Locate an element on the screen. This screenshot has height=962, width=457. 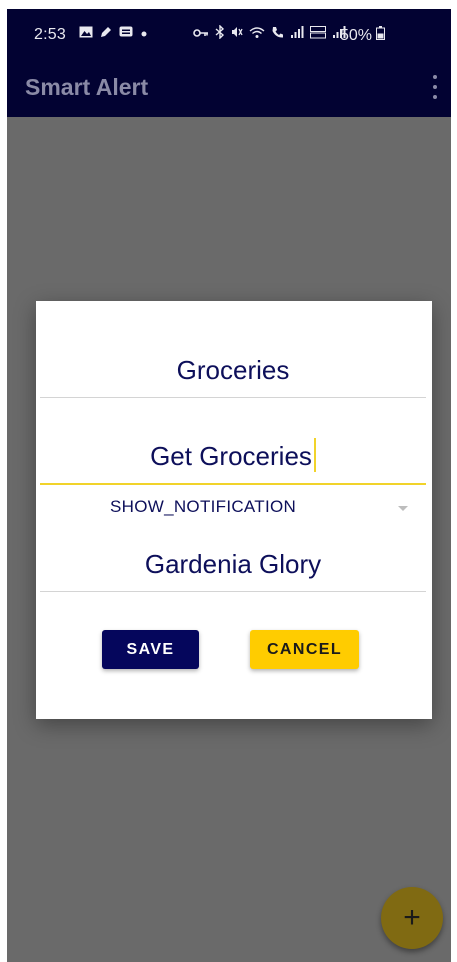
add-button: + is located at coordinates (412, 918).